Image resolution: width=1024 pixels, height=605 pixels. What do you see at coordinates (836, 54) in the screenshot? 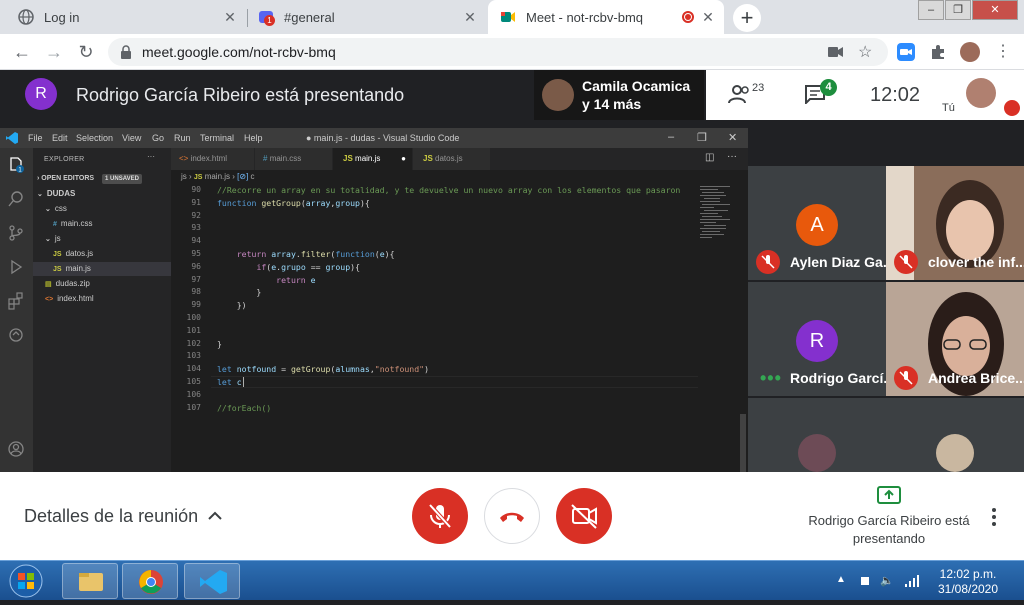
I see `camera-permission-icon` at bounding box center [836, 54].